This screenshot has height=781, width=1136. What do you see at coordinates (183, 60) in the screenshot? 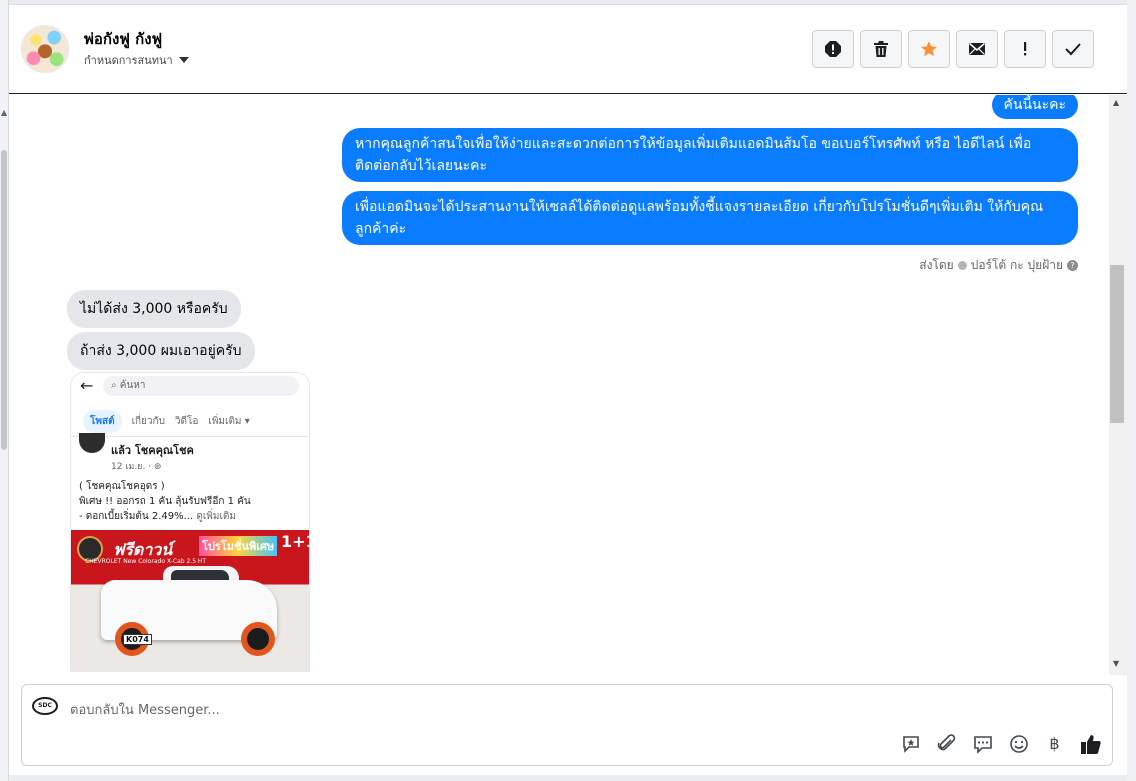
I see `caret-down-icon` at bounding box center [183, 60].